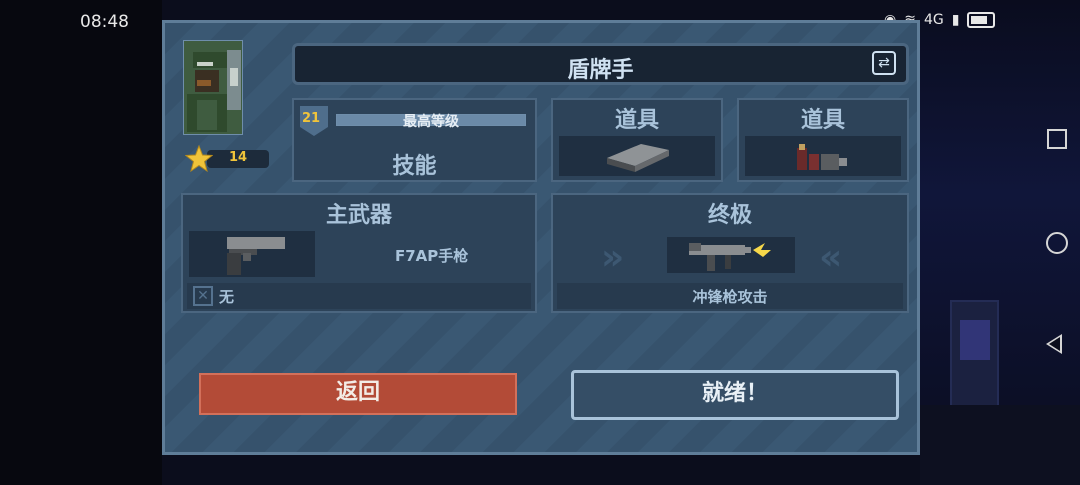 This screenshot has height=485, width=1080. I want to click on back-button: 返回, so click(358, 394).